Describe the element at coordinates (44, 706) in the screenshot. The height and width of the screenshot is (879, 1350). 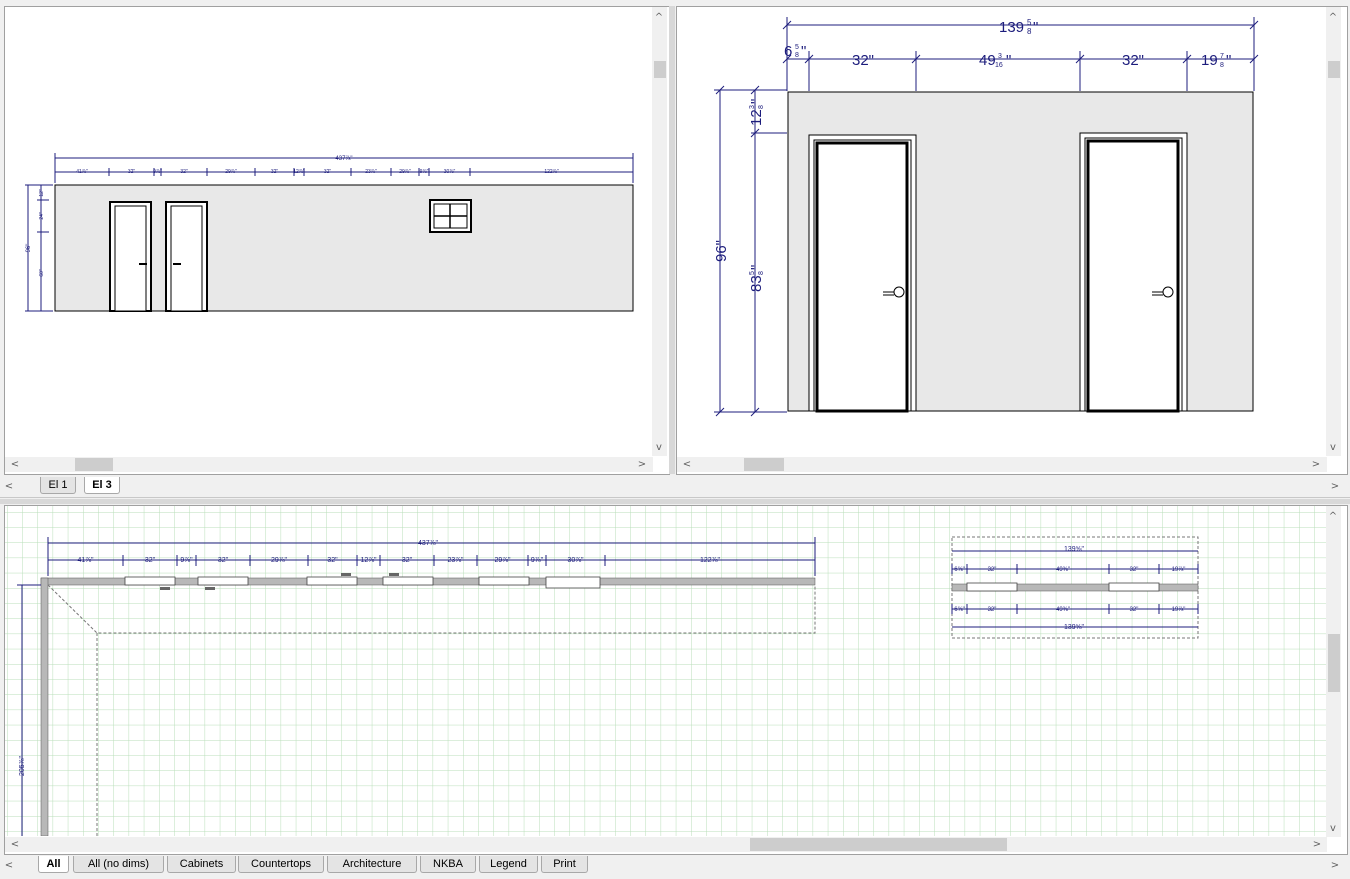
I see `wall-left` at that location.